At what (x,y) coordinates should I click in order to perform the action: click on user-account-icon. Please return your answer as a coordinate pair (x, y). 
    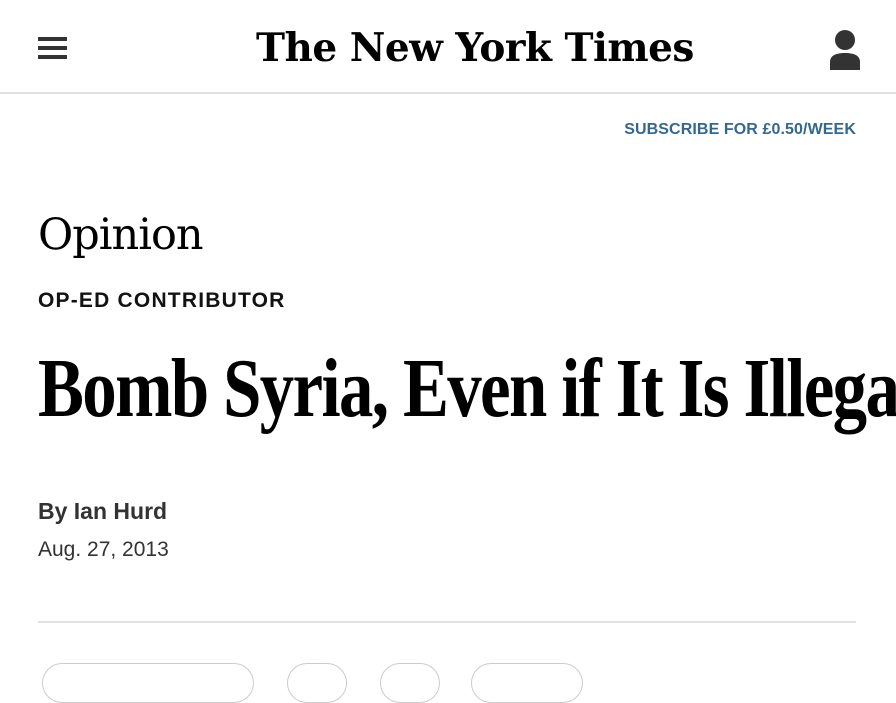
    Looking at the image, I should click on (845, 50).